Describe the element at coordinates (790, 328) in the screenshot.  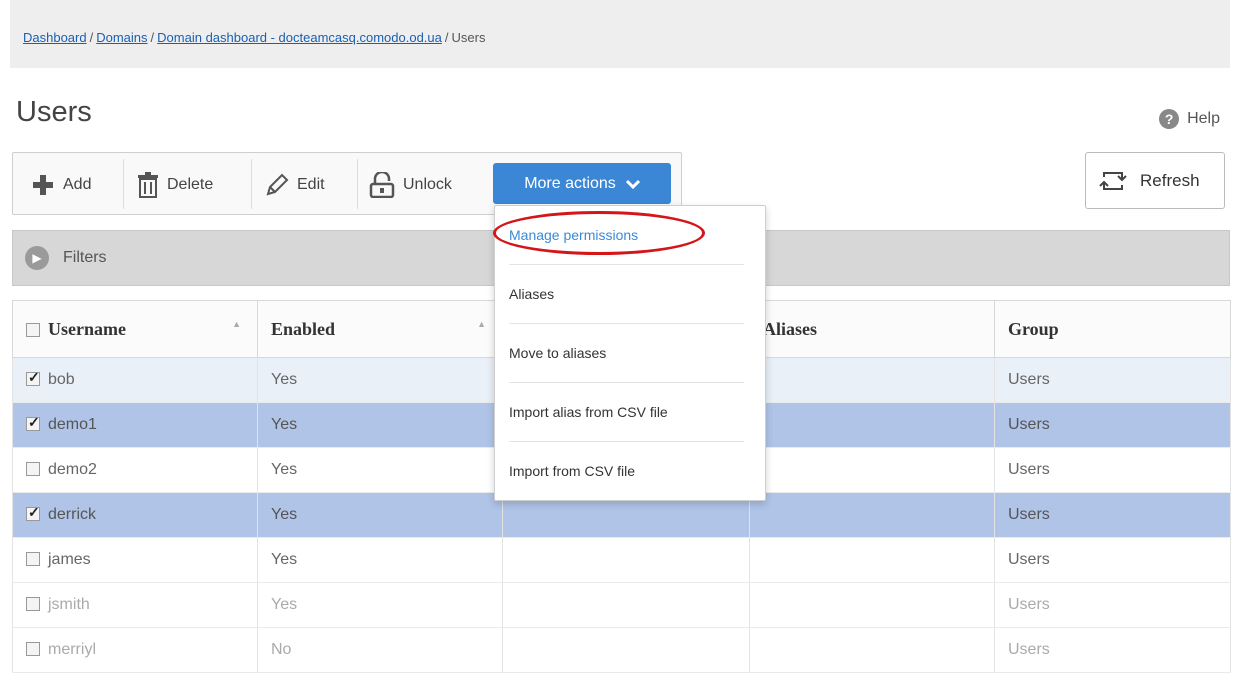
I see `column-header-label: Aliases` at that location.